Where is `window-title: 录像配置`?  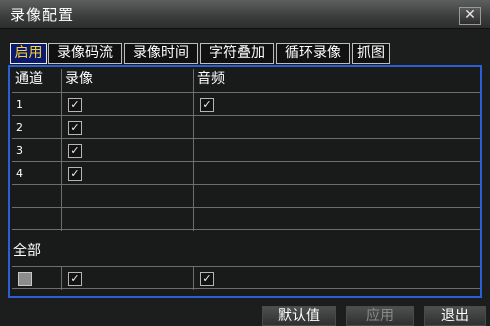
window-title: 录像配置 is located at coordinates (42, 15).